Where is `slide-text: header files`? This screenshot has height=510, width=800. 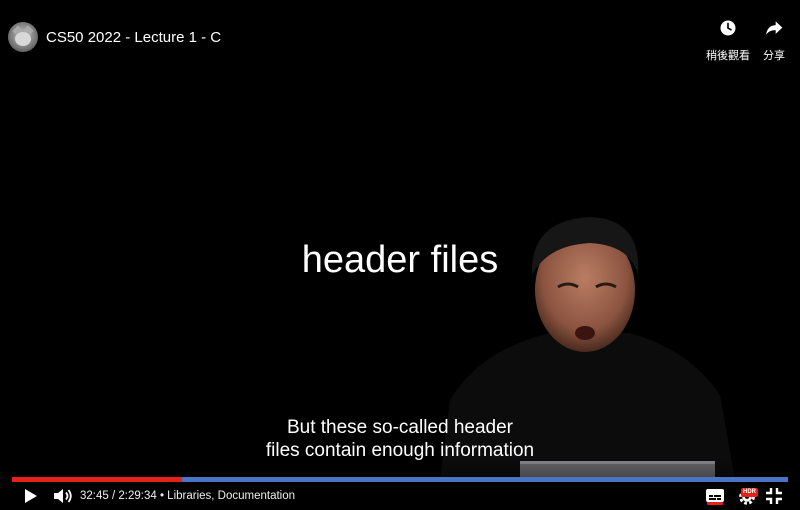
slide-text: header files is located at coordinates (400, 260).